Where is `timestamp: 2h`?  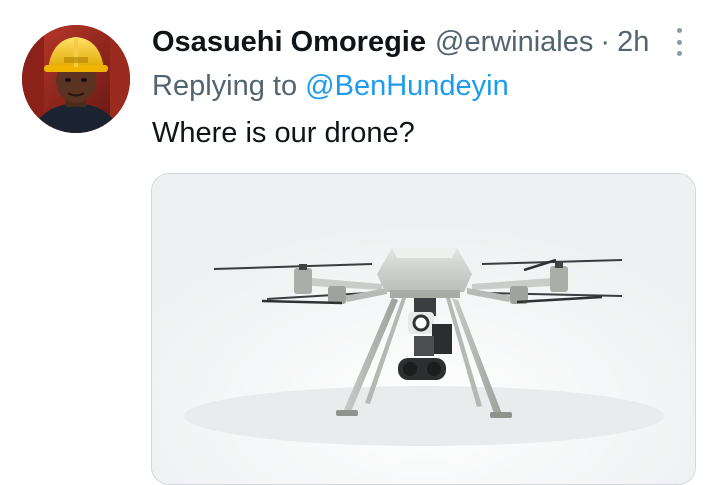 timestamp: 2h is located at coordinates (633, 42).